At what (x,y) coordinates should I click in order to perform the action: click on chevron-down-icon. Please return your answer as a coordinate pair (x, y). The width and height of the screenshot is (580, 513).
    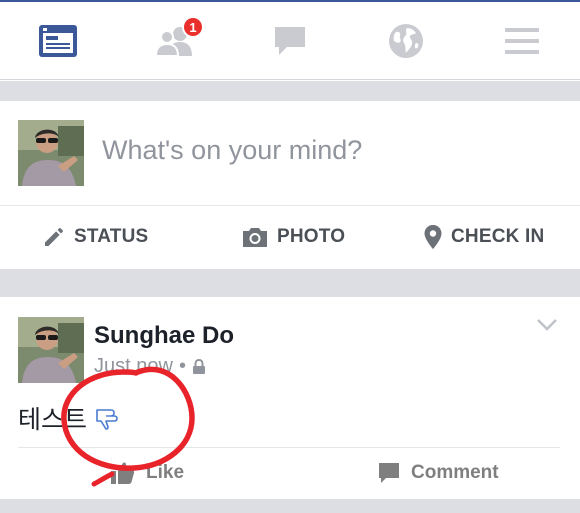
    Looking at the image, I should click on (547, 325).